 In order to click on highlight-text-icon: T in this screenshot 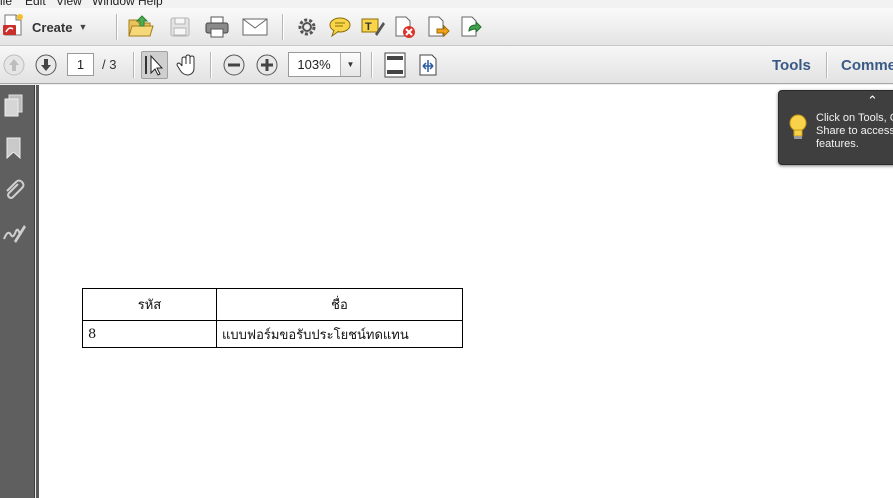, I will do `click(373, 27)`.